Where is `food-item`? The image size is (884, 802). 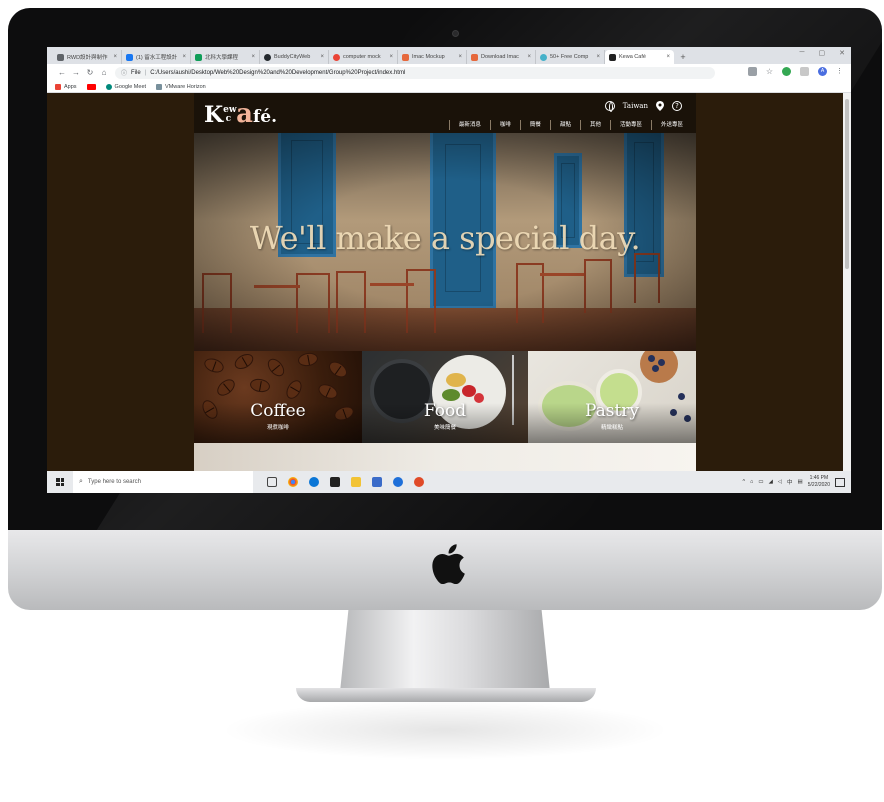 food-item is located at coordinates (456, 380).